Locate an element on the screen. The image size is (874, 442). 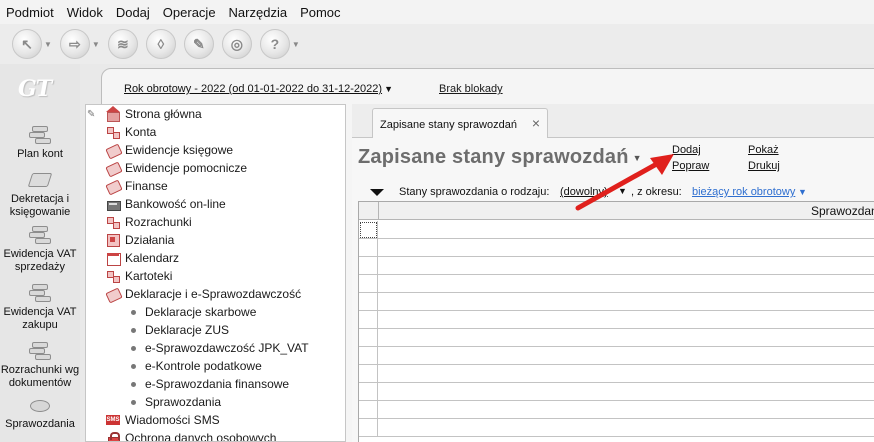
toolbar-button-1: ↖ ▼ is located at coordinates (32, 44).